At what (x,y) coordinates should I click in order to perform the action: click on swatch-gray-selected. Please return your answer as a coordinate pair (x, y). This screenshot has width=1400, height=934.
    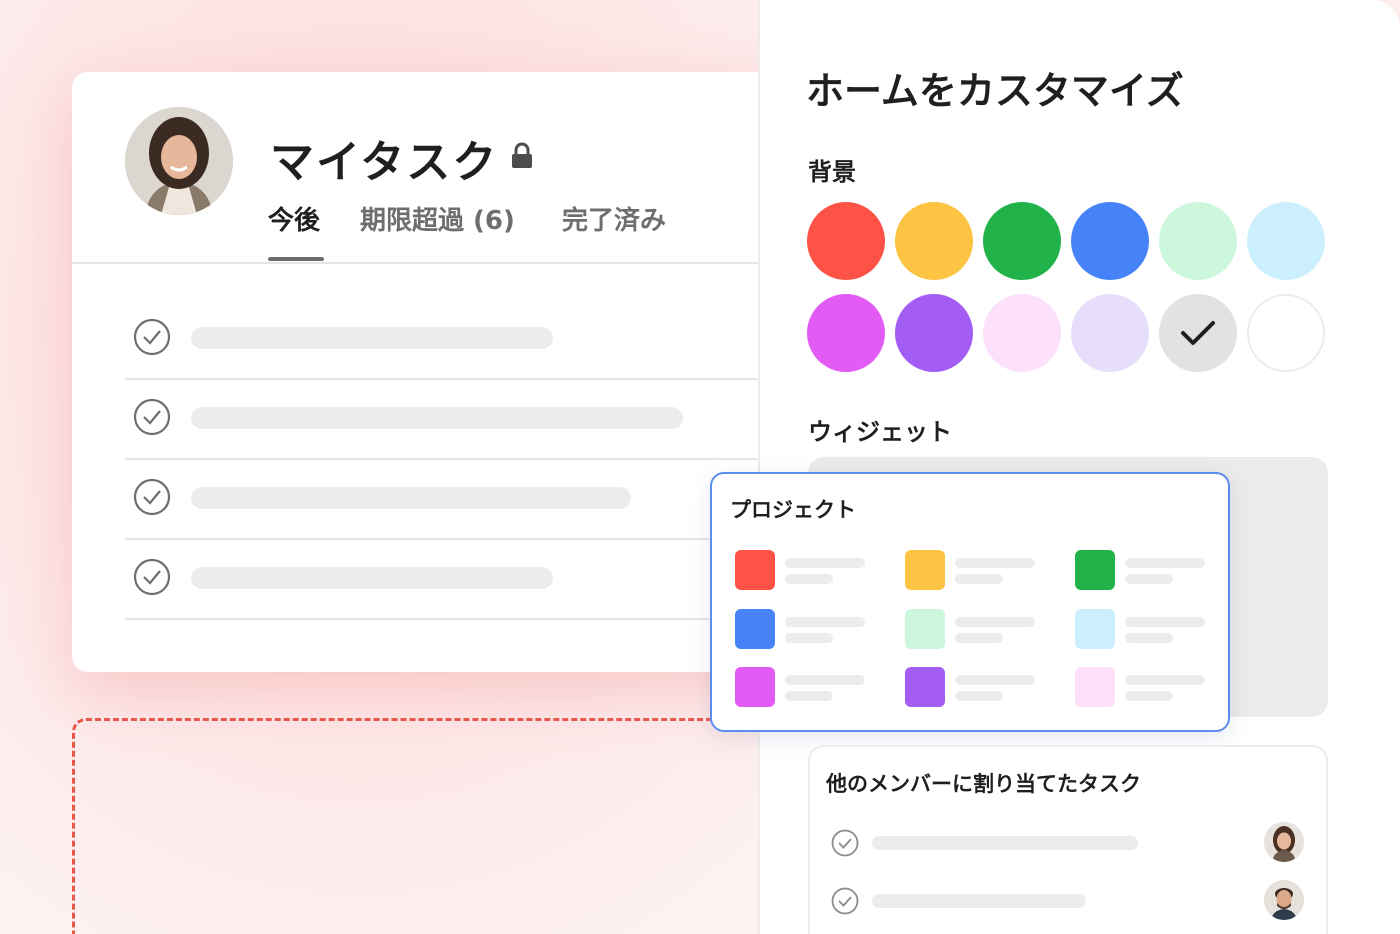
    Looking at the image, I should click on (1198, 333).